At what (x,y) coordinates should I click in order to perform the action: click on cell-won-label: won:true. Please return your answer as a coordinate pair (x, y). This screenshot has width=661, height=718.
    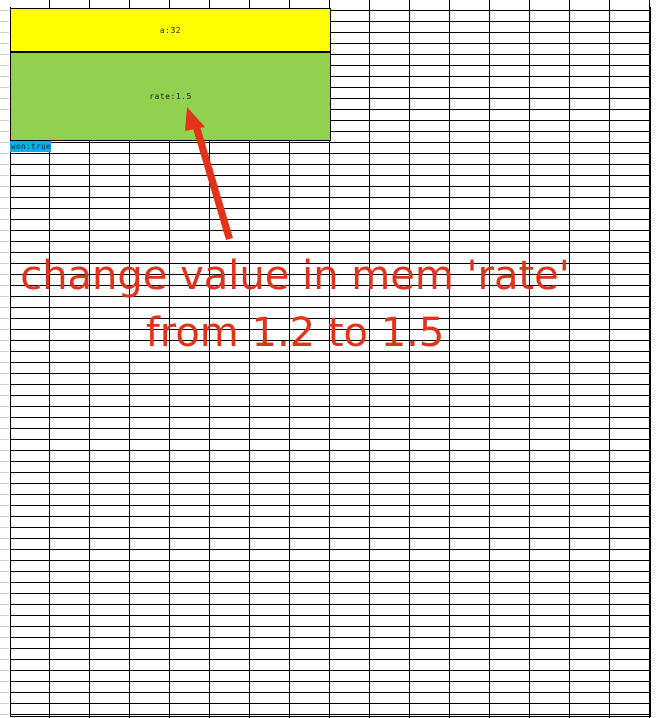
    Looking at the image, I should click on (31, 146).